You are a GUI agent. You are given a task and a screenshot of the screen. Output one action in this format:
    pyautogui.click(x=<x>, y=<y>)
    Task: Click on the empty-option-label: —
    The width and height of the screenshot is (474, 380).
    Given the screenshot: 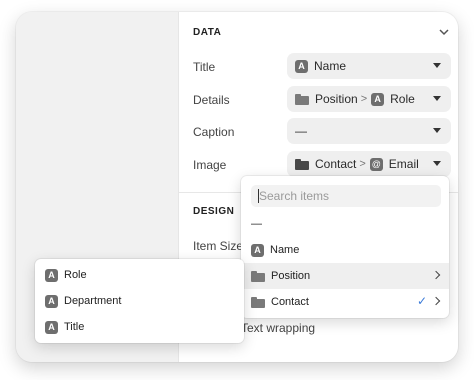 What is the action you would take?
    pyautogui.click(x=256, y=224)
    